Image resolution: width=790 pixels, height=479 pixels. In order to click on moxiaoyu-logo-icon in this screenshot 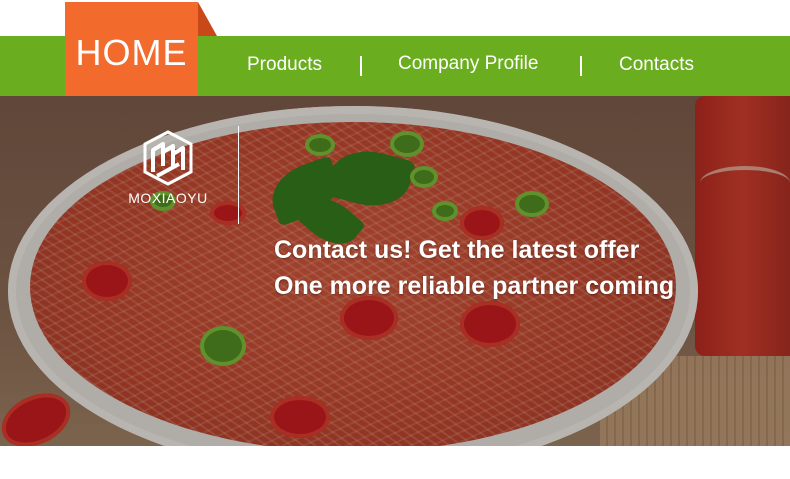, I will do `click(168, 158)`.